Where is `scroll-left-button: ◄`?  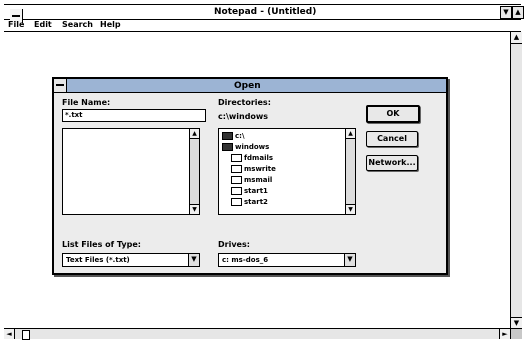
scroll-left-button: ◄ is located at coordinates (9, 334).